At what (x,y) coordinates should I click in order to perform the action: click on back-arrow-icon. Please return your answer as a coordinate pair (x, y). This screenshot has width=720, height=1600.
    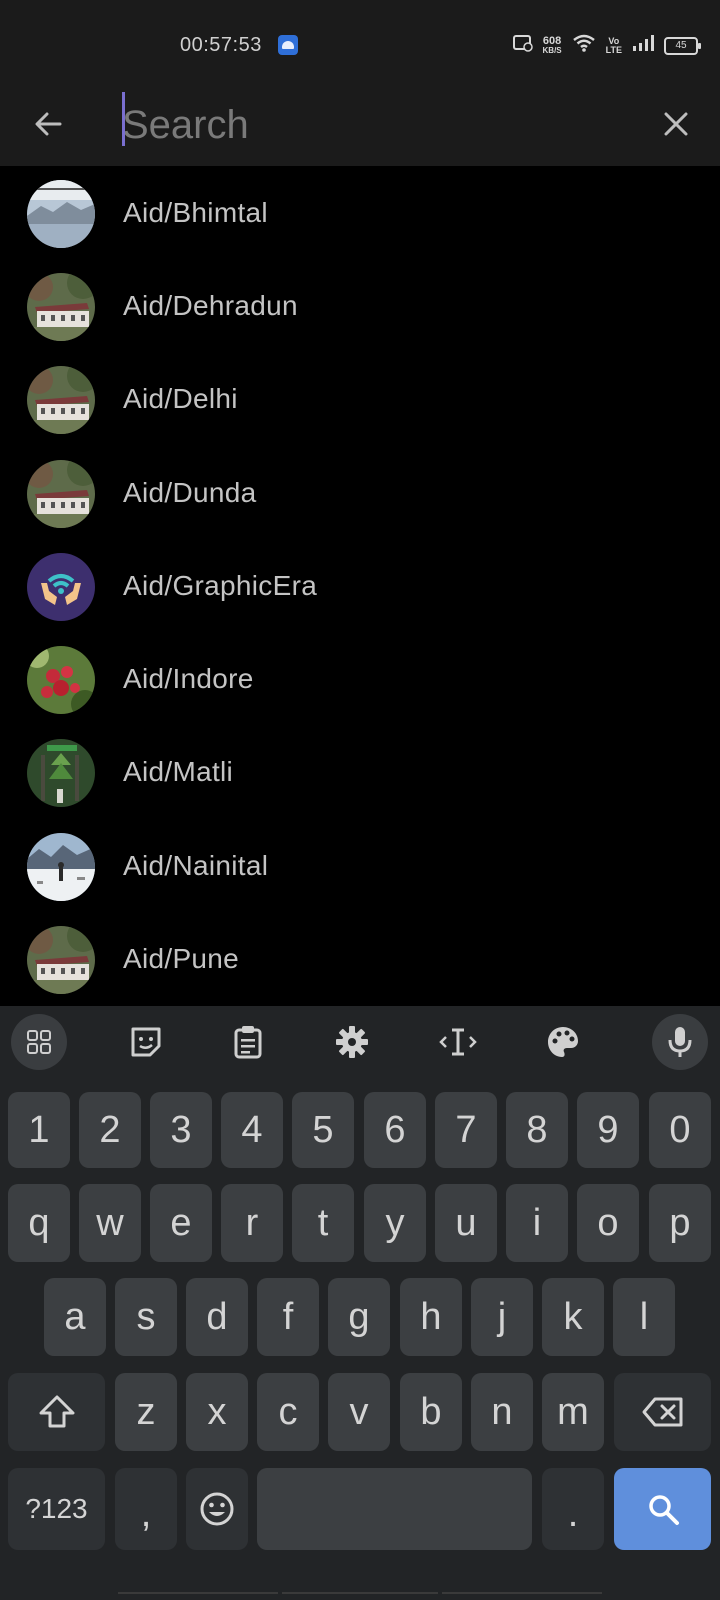
    Looking at the image, I should click on (48, 124).